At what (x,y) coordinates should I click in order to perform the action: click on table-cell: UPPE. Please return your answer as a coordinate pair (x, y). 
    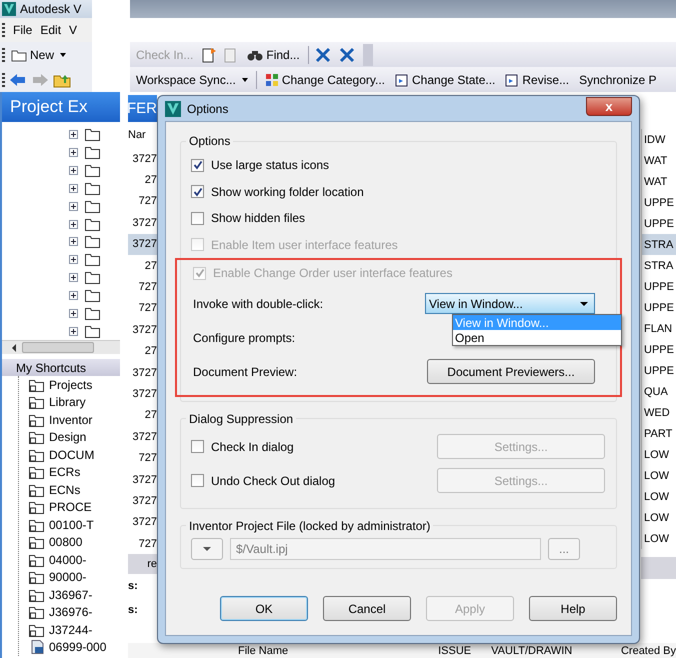
    Looking at the image, I should click on (658, 349).